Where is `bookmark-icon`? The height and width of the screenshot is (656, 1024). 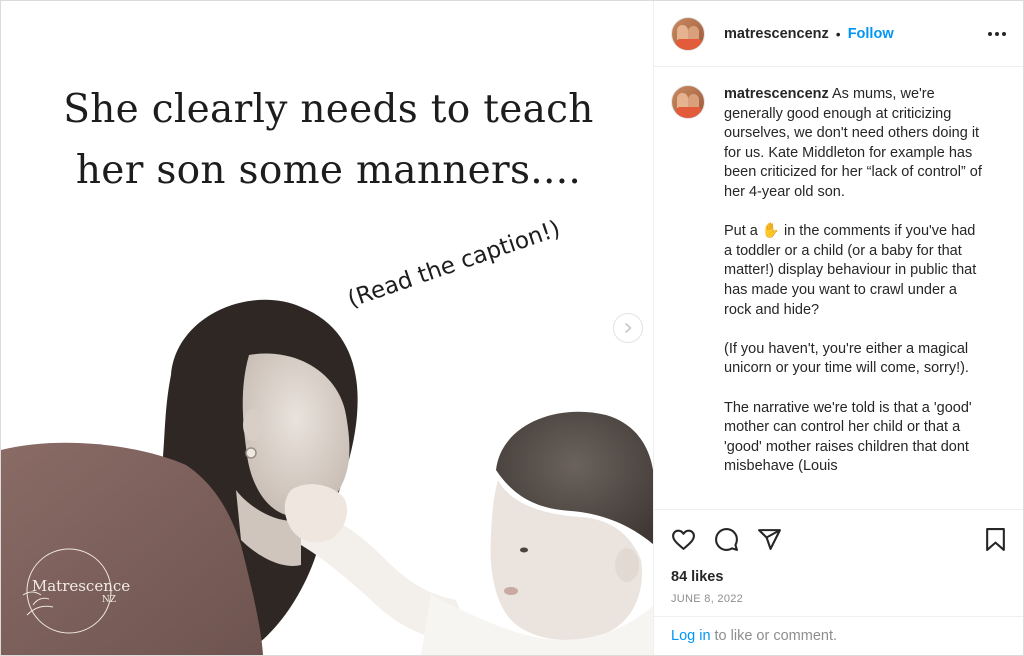 bookmark-icon is located at coordinates (995, 539).